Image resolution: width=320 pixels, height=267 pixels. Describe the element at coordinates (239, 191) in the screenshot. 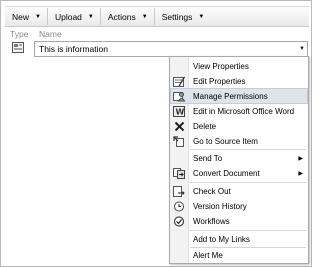

I see `menu-item-check-out: Check Out` at that location.